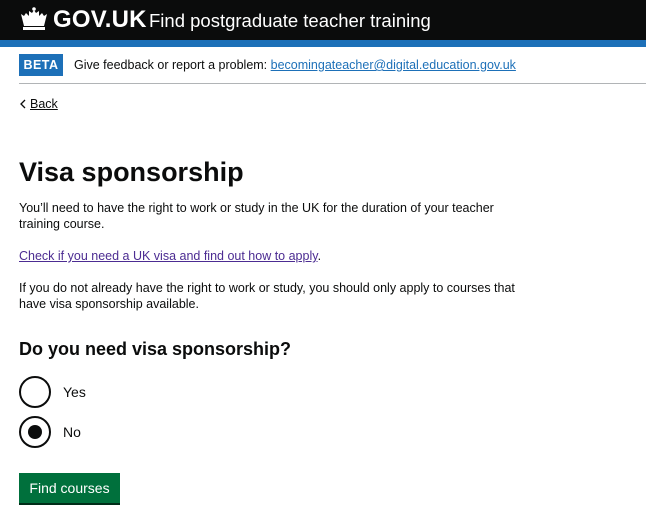  Describe the element at coordinates (169, 432) in the screenshot. I see `radio-no: No` at that location.